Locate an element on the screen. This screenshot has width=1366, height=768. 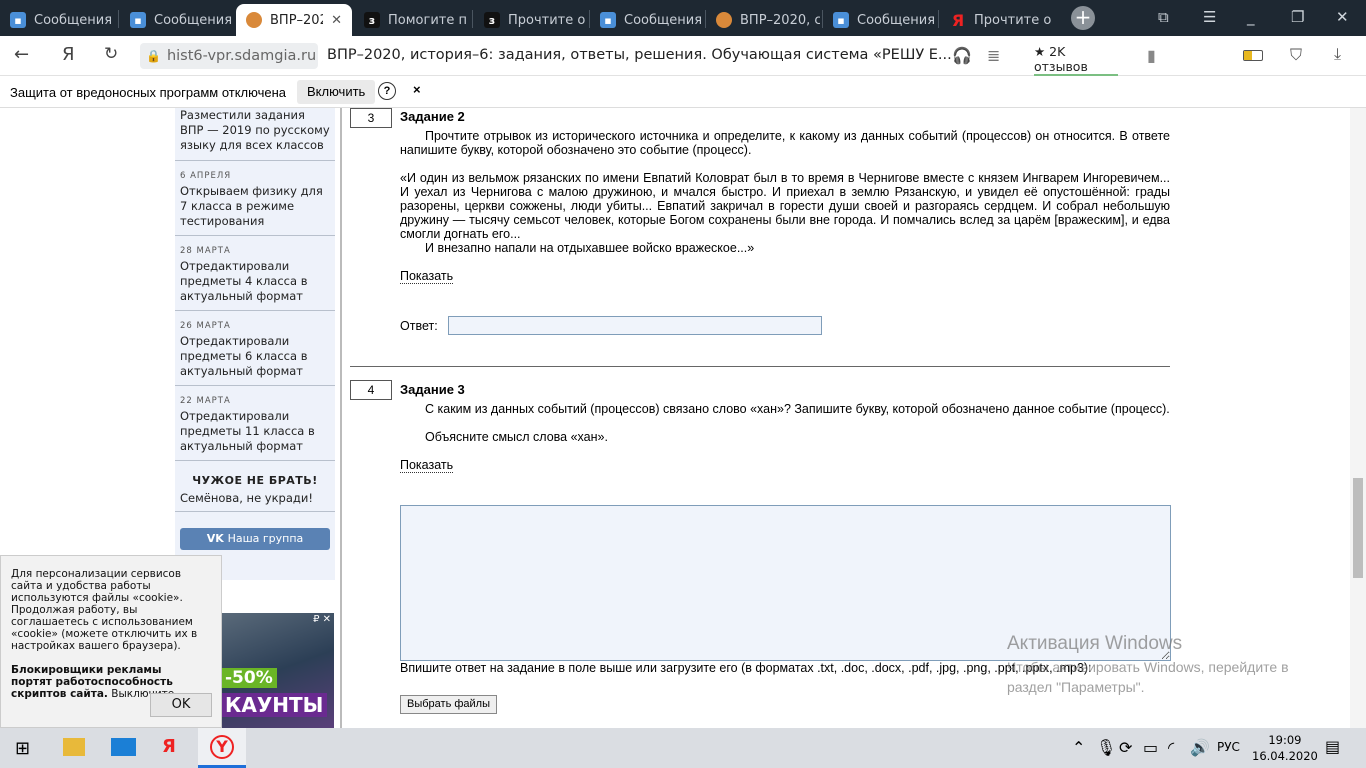
mail-icon is located at coordinates (123, 747).